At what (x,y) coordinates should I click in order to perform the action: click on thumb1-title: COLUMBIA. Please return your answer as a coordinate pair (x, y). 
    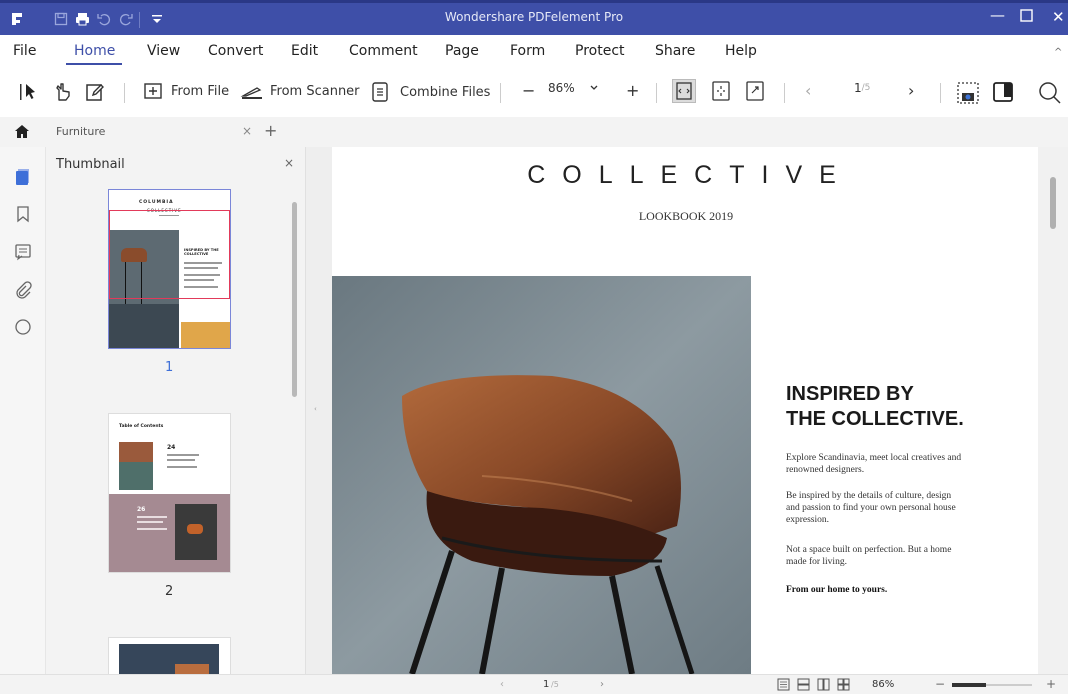
    Looking at the image, I should click on (156, 202).